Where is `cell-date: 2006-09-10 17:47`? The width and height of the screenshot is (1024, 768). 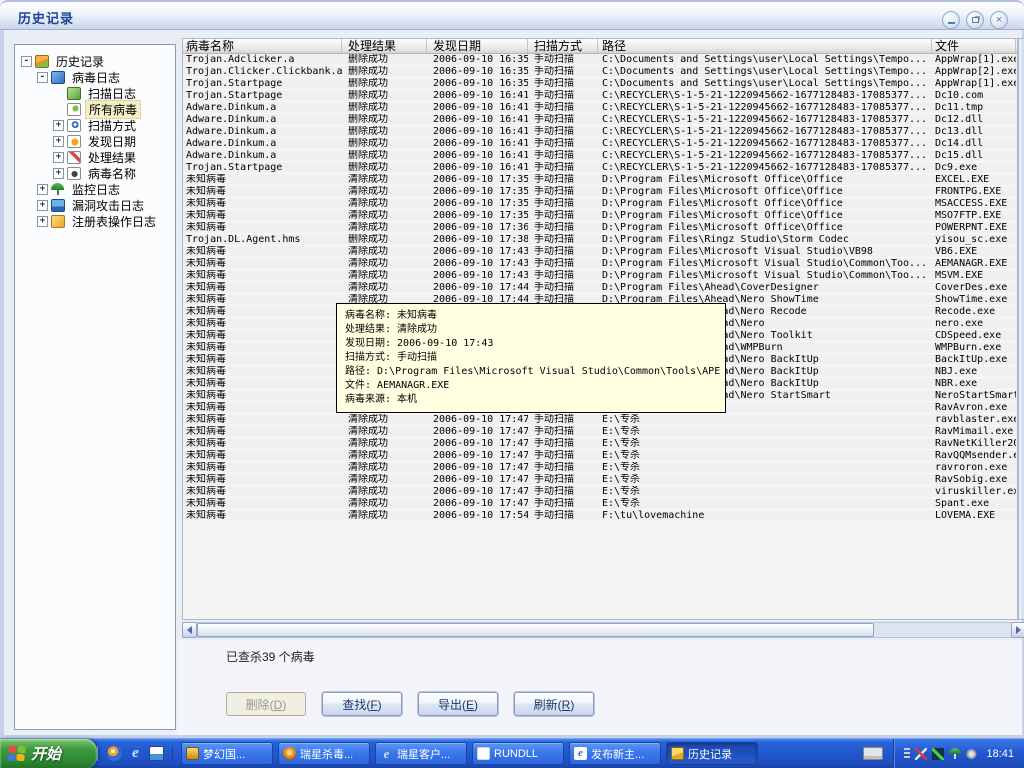 cell-date: 2006-09-10 17:47 is located at coordinates (480, 419).